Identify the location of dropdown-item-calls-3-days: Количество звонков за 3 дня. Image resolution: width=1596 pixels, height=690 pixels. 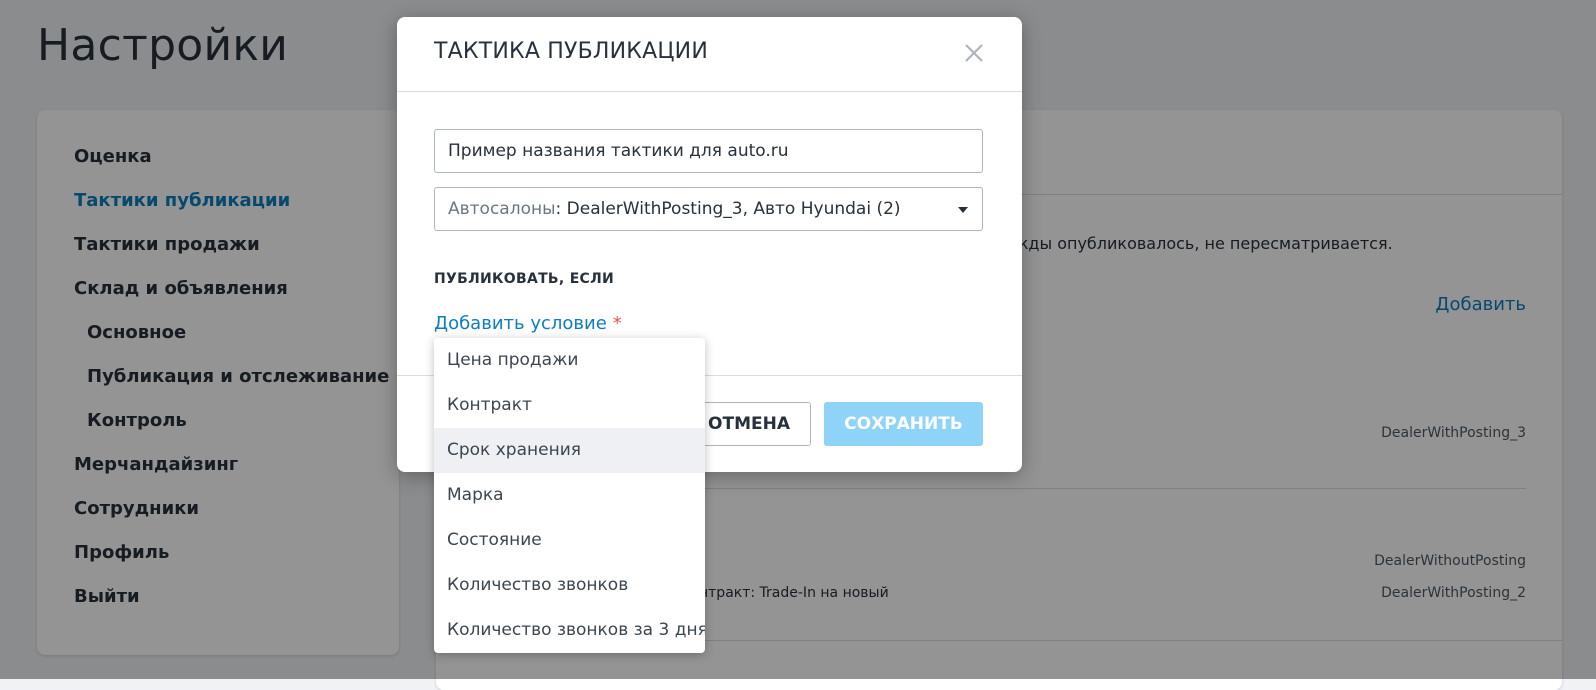
(569, 630).